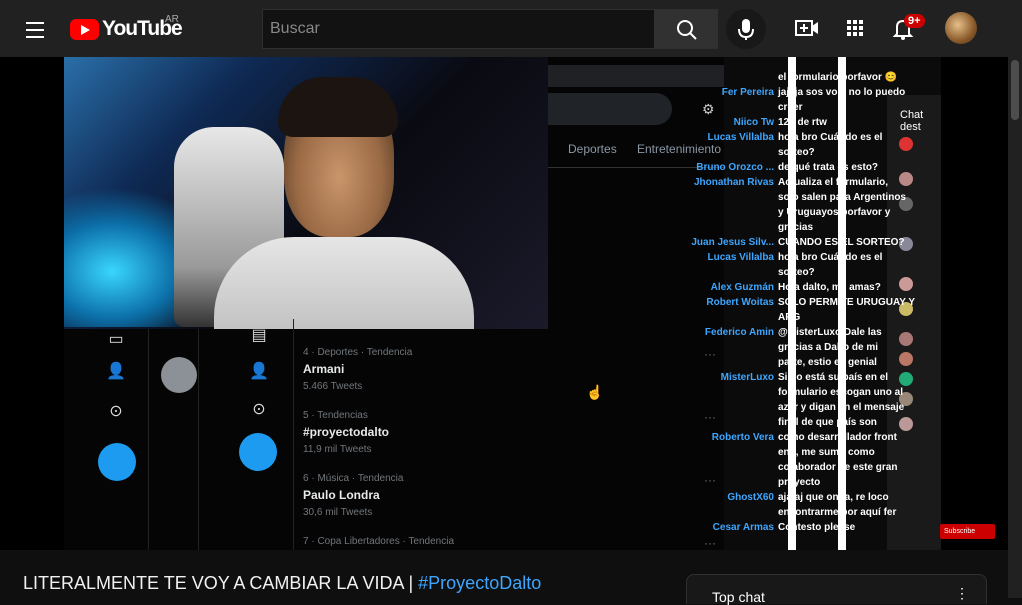  What do you see at coordinates (842, 92) in the screenshot?
I see `chat-message-text: jajaja sos vos, no lo puedo` at bounding box center [842, 92].